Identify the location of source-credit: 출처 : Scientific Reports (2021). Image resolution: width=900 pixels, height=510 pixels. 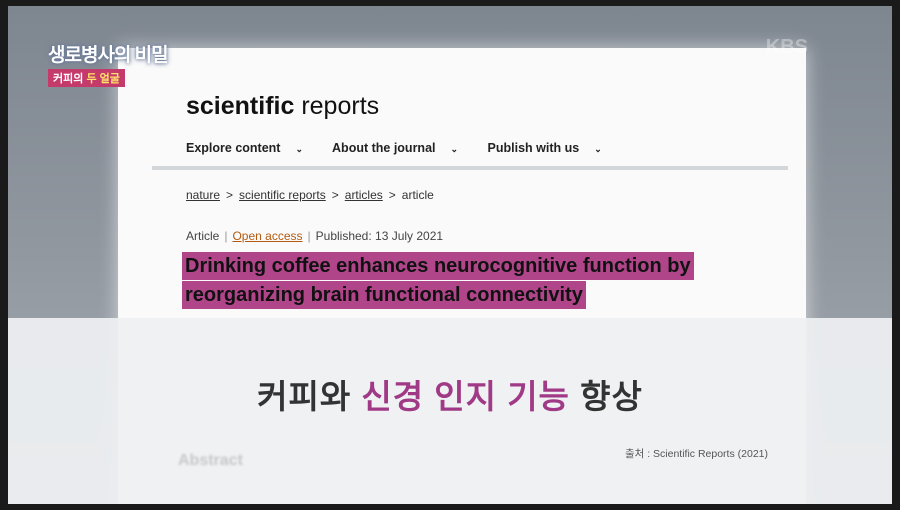
(696, 454).